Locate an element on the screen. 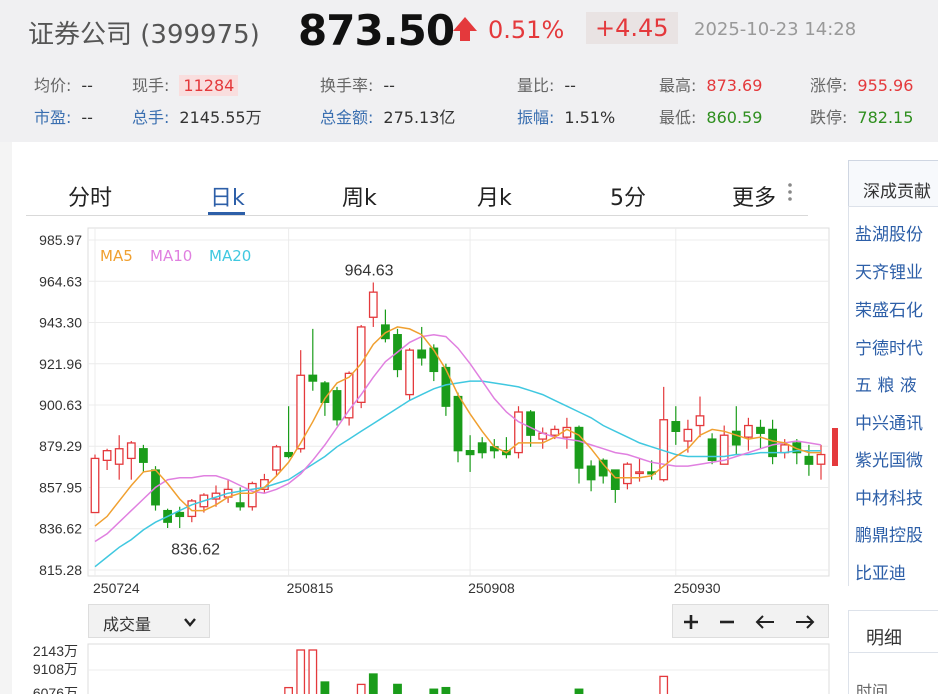  y-tick-label: 857.95 is located at coordinates (60, 488).